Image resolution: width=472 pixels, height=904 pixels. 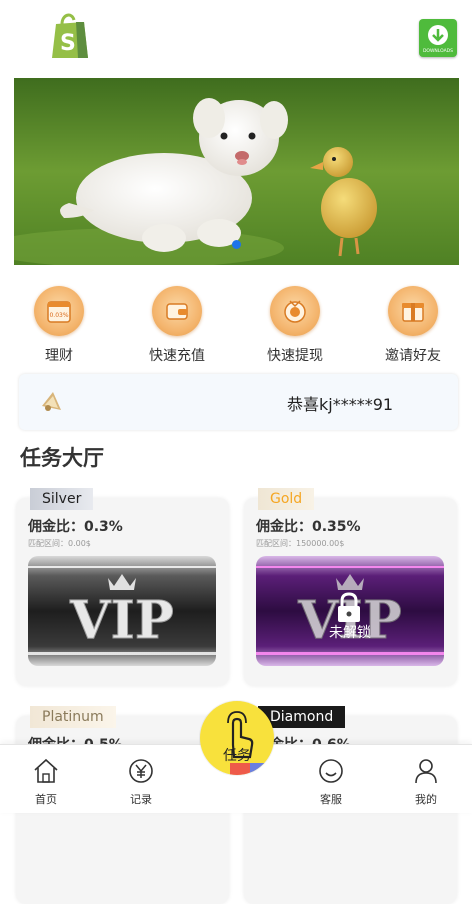 I want to click on task-button: 任务, so click(x=237, y=738).